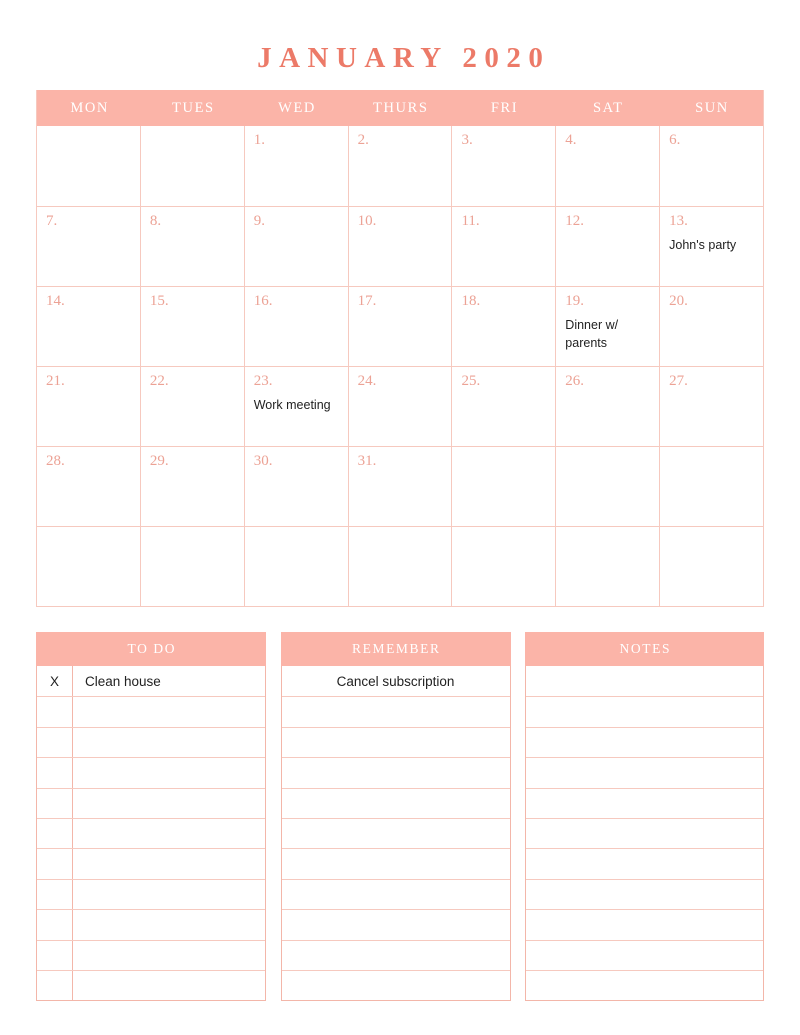 The height and width of the screenshot is (1035, 800). I want to click on day-number: 10., so click(367, 221).